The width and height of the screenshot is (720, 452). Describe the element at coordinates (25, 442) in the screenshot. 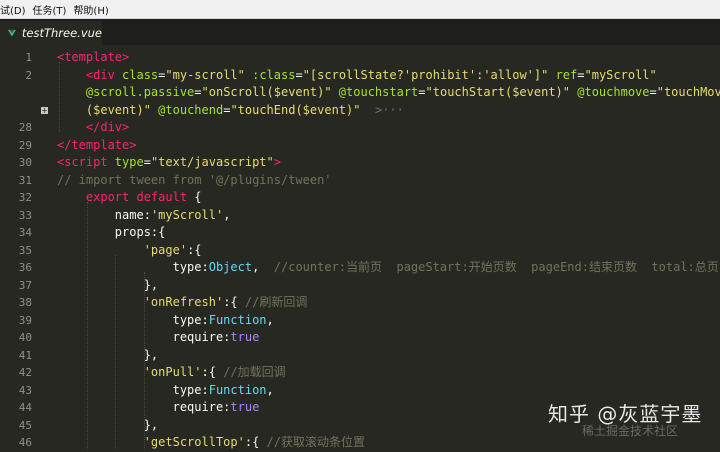

I see `line-number: 46` at that location.